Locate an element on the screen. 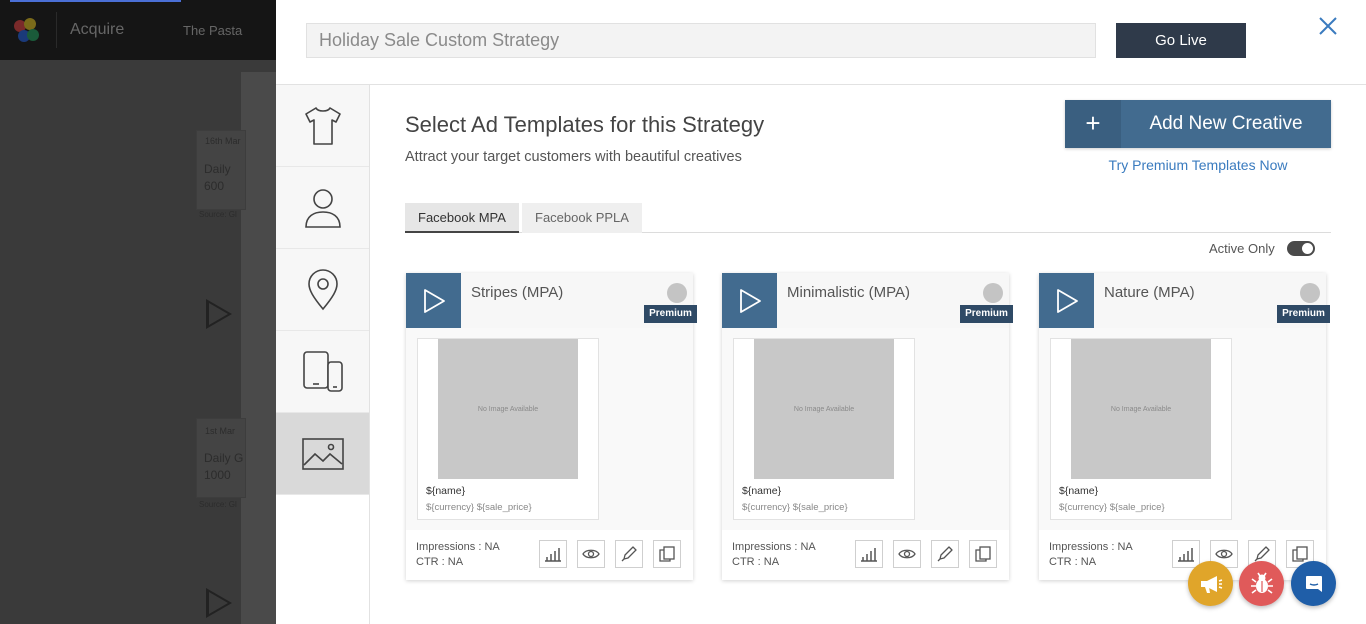  strategy-sidebar is located at coordinates (323, 354).